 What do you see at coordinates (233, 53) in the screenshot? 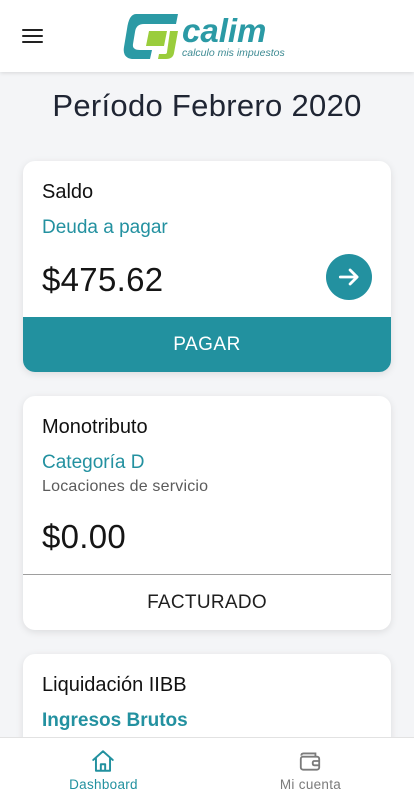
I see `logo-tagline: calculo mis impuestos` at bounding box center [233, 53].